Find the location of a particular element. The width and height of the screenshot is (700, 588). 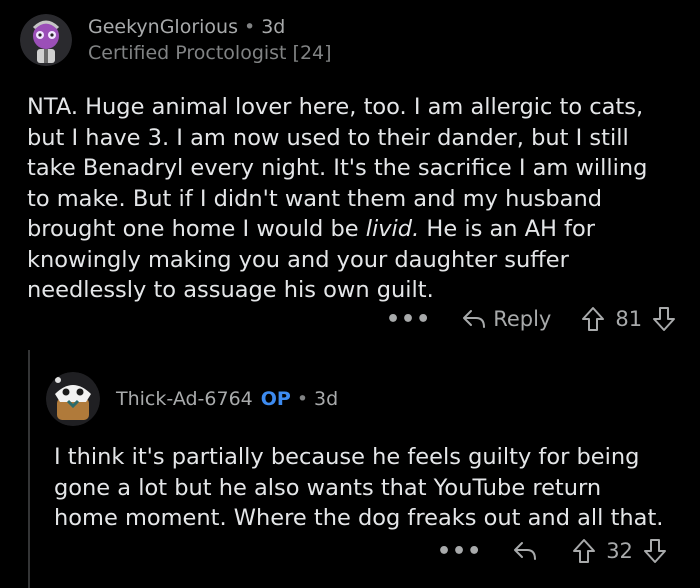

comment-body-line: He is an AH for is located at coordinates (507, 229).